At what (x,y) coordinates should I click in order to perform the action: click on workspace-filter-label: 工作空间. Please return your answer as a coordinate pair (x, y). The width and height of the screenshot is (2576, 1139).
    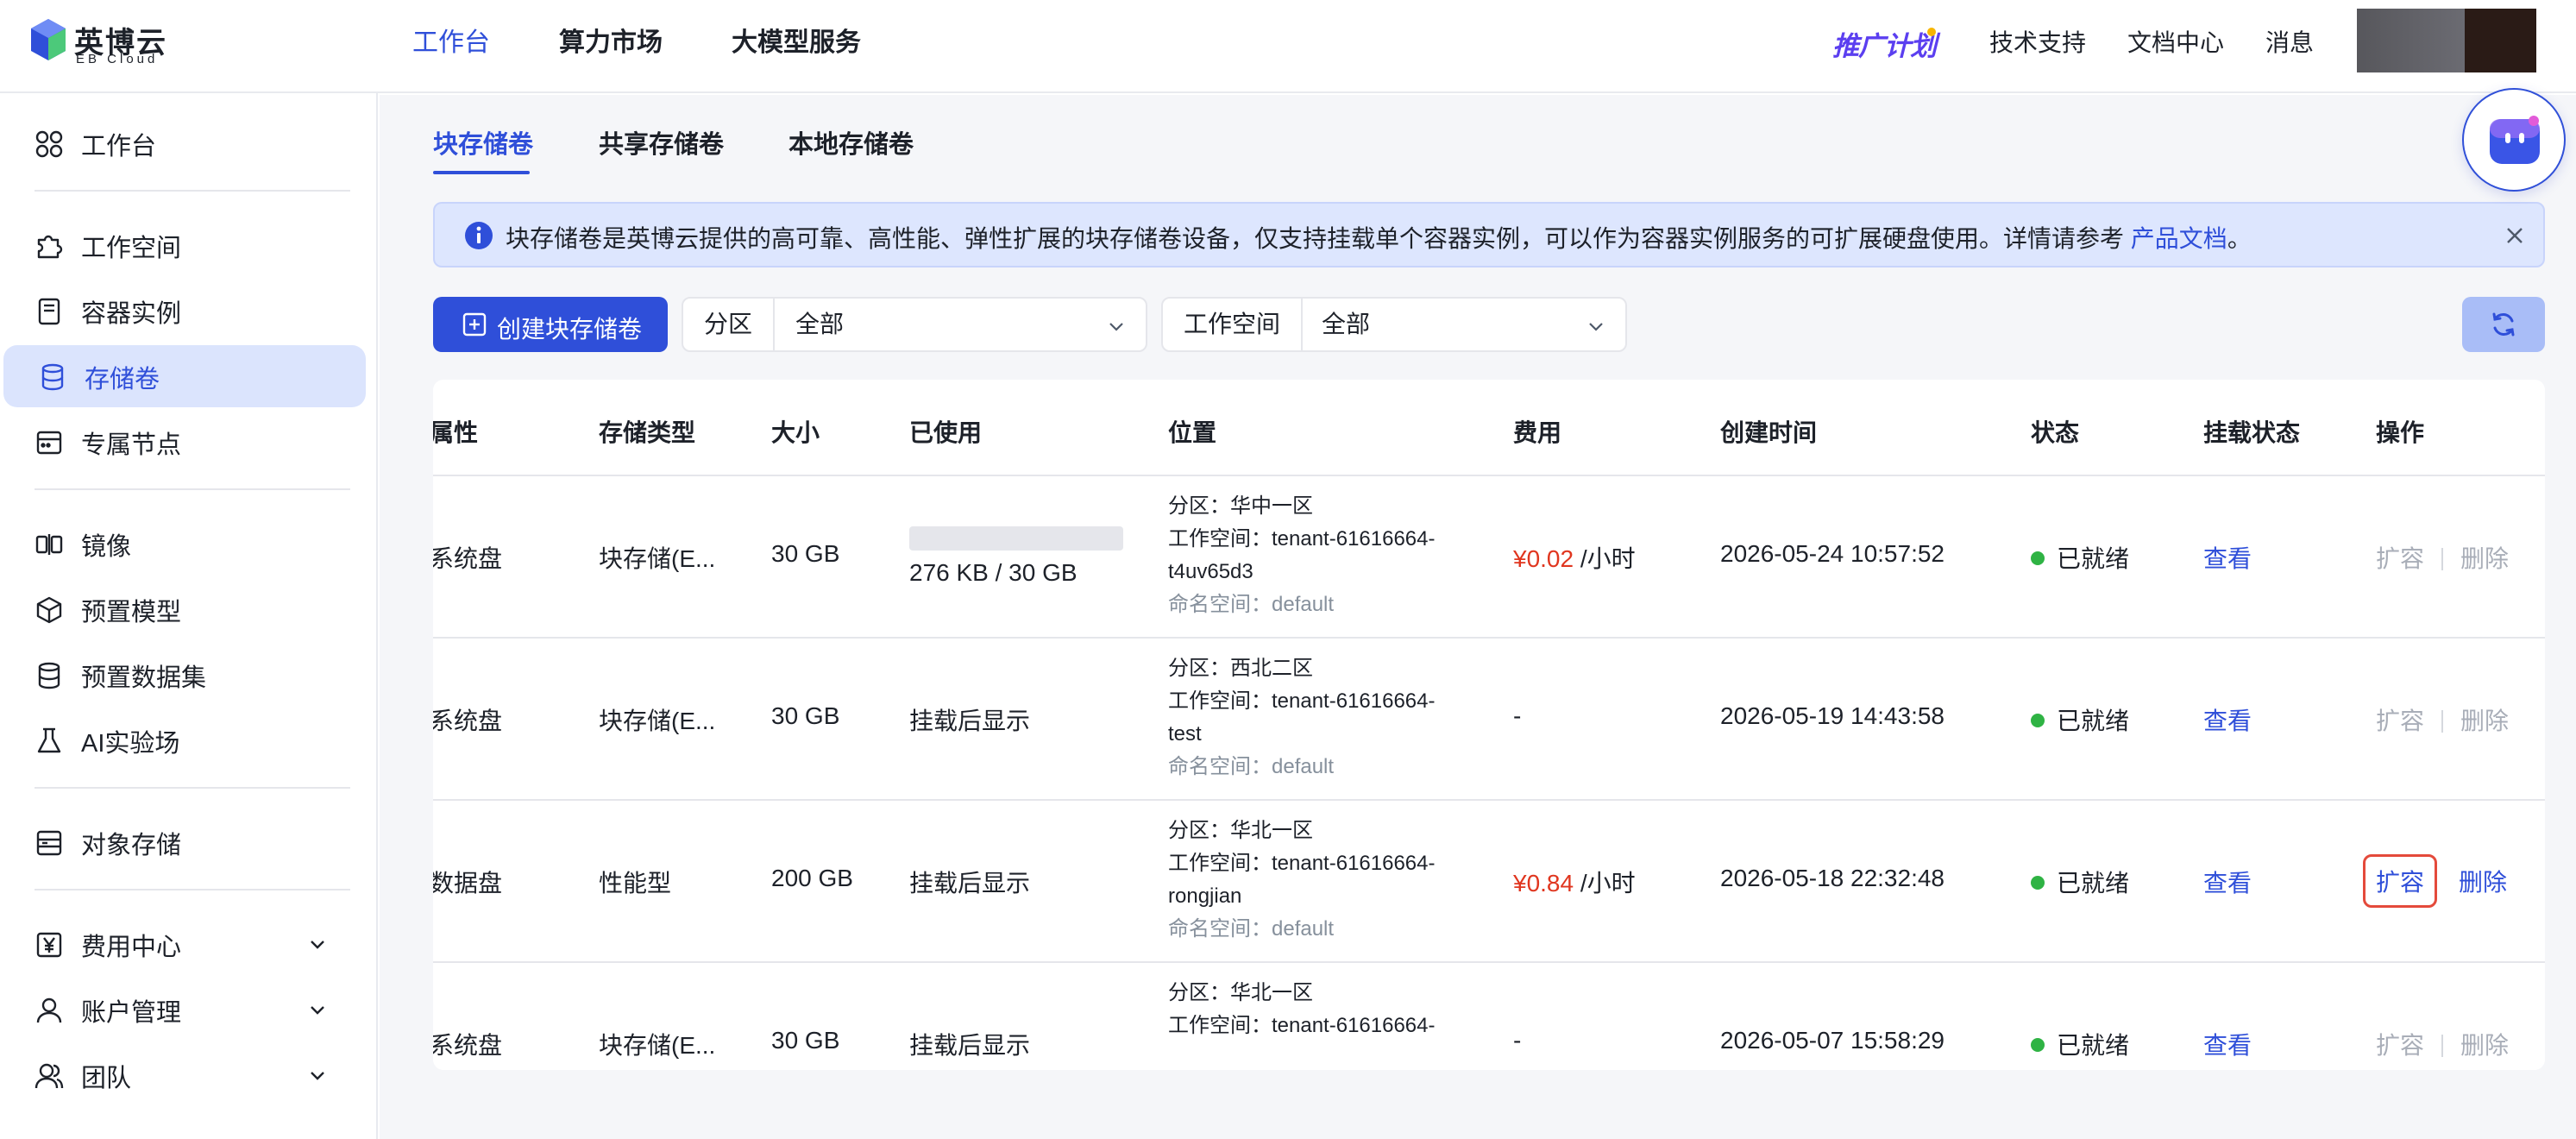
    Looking at the image, I should click on (1233, 324).